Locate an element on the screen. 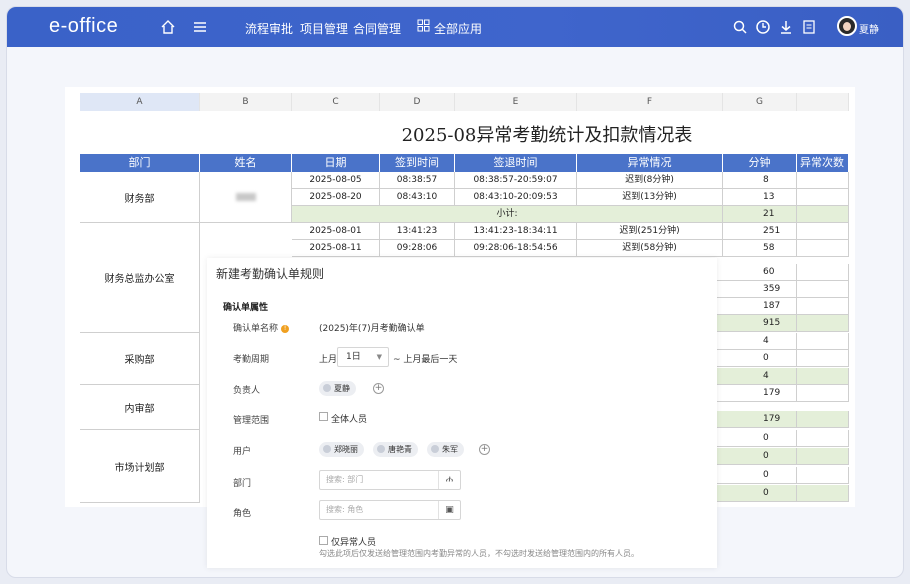  clock-icon is located at coordinates (763, 27).